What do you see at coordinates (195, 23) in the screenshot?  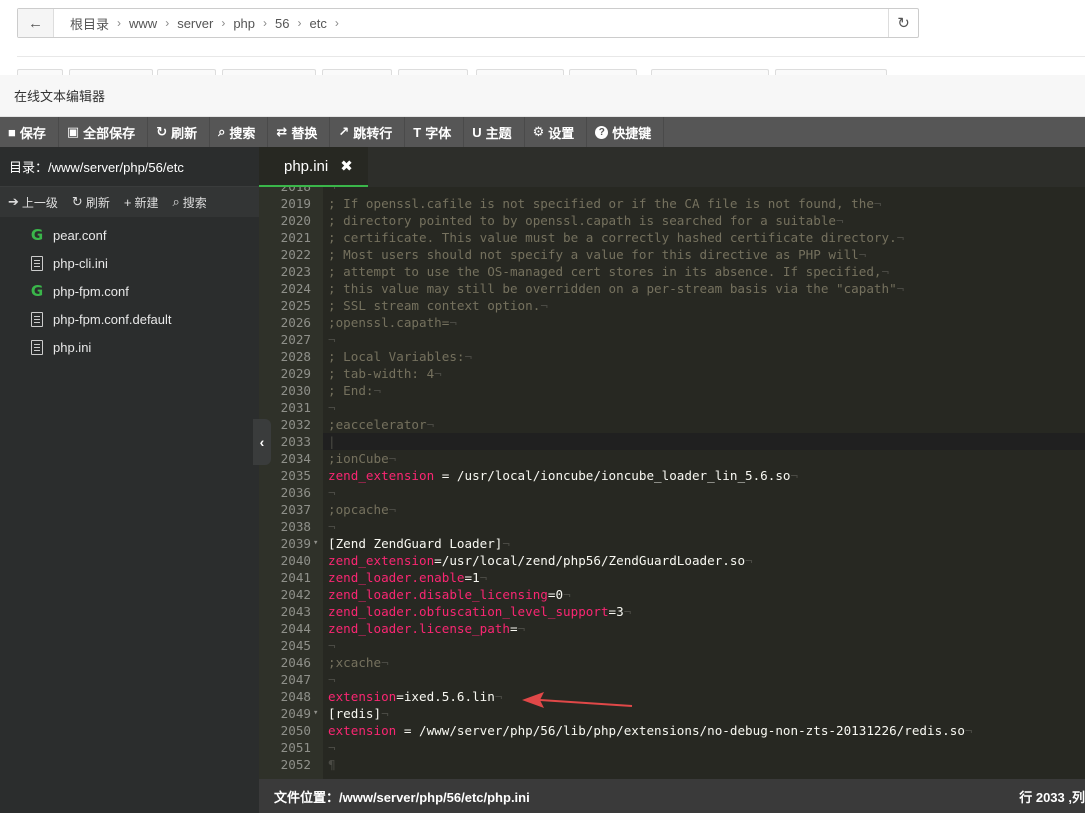 I see `breadcrumb-item: server` at bounding box center [195, 23].